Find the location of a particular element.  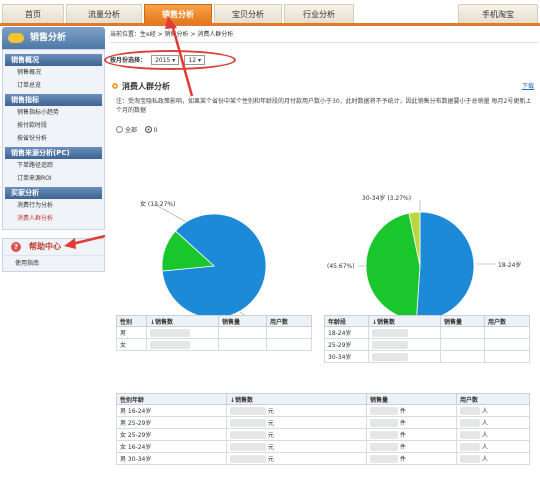

table-row: 男 30-34岁 元 件 人 is located at coordinates (323, 458).